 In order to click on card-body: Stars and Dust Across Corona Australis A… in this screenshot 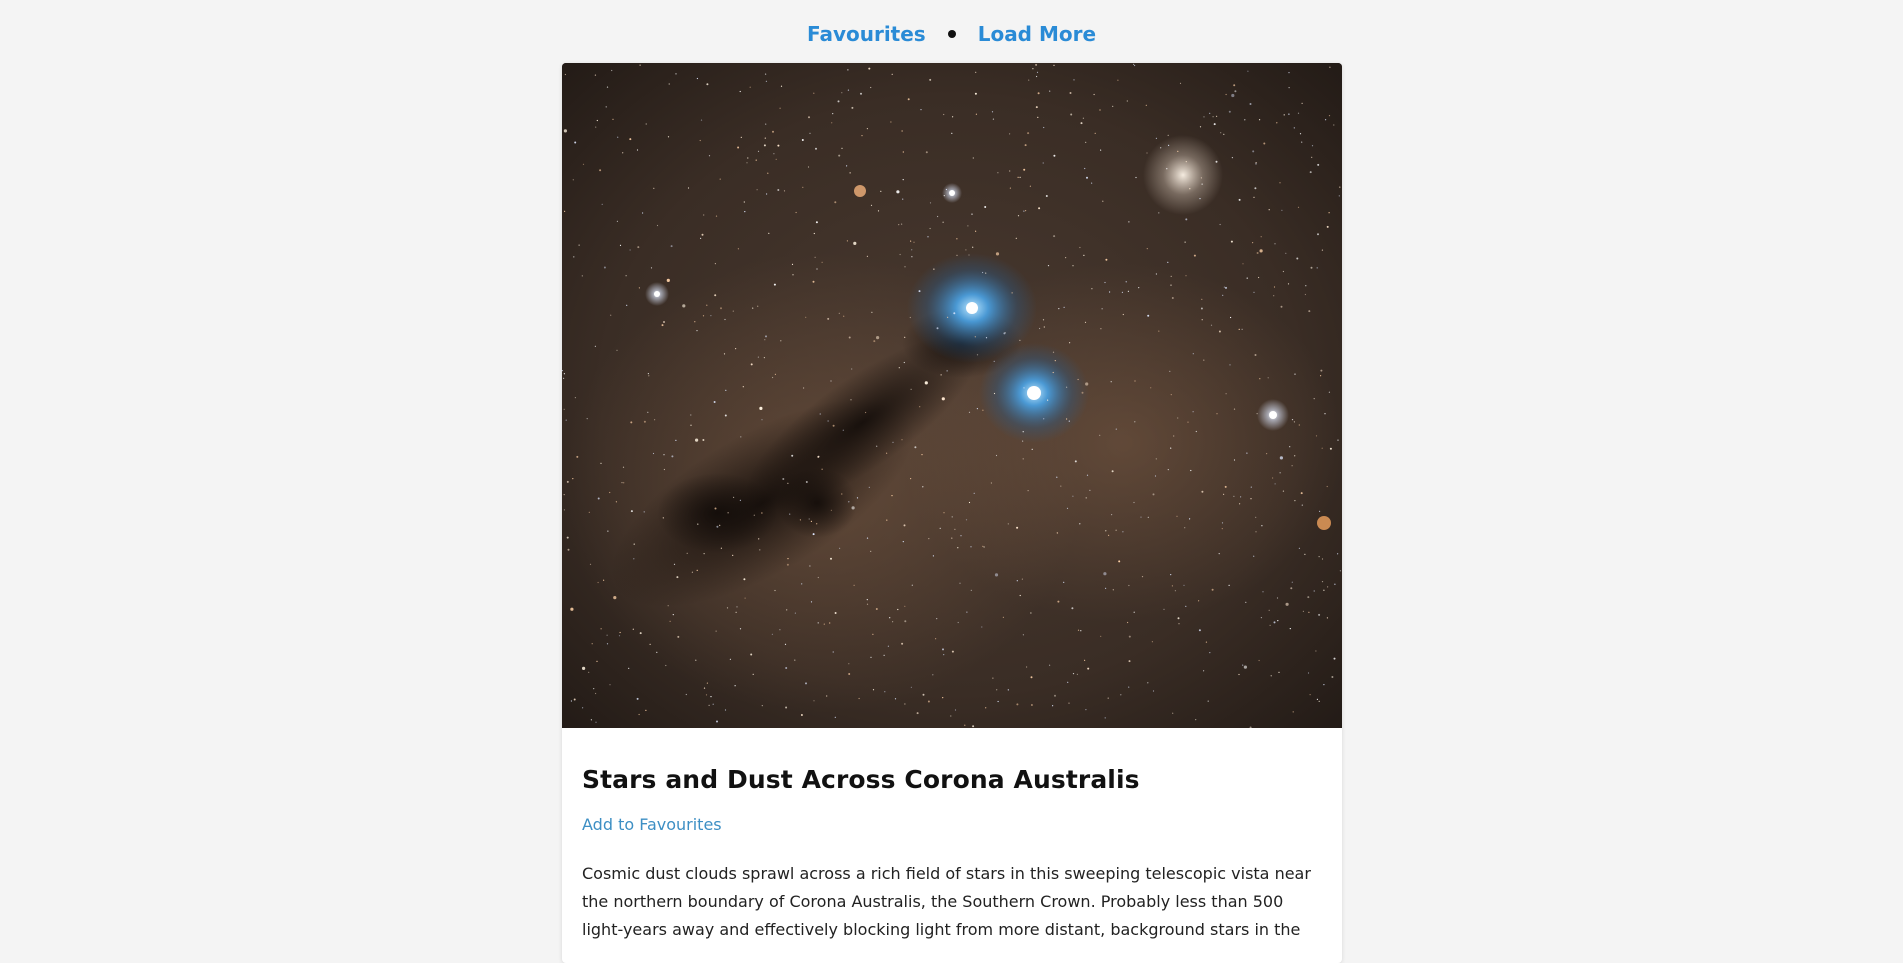, I will do `click(952, 836)`.